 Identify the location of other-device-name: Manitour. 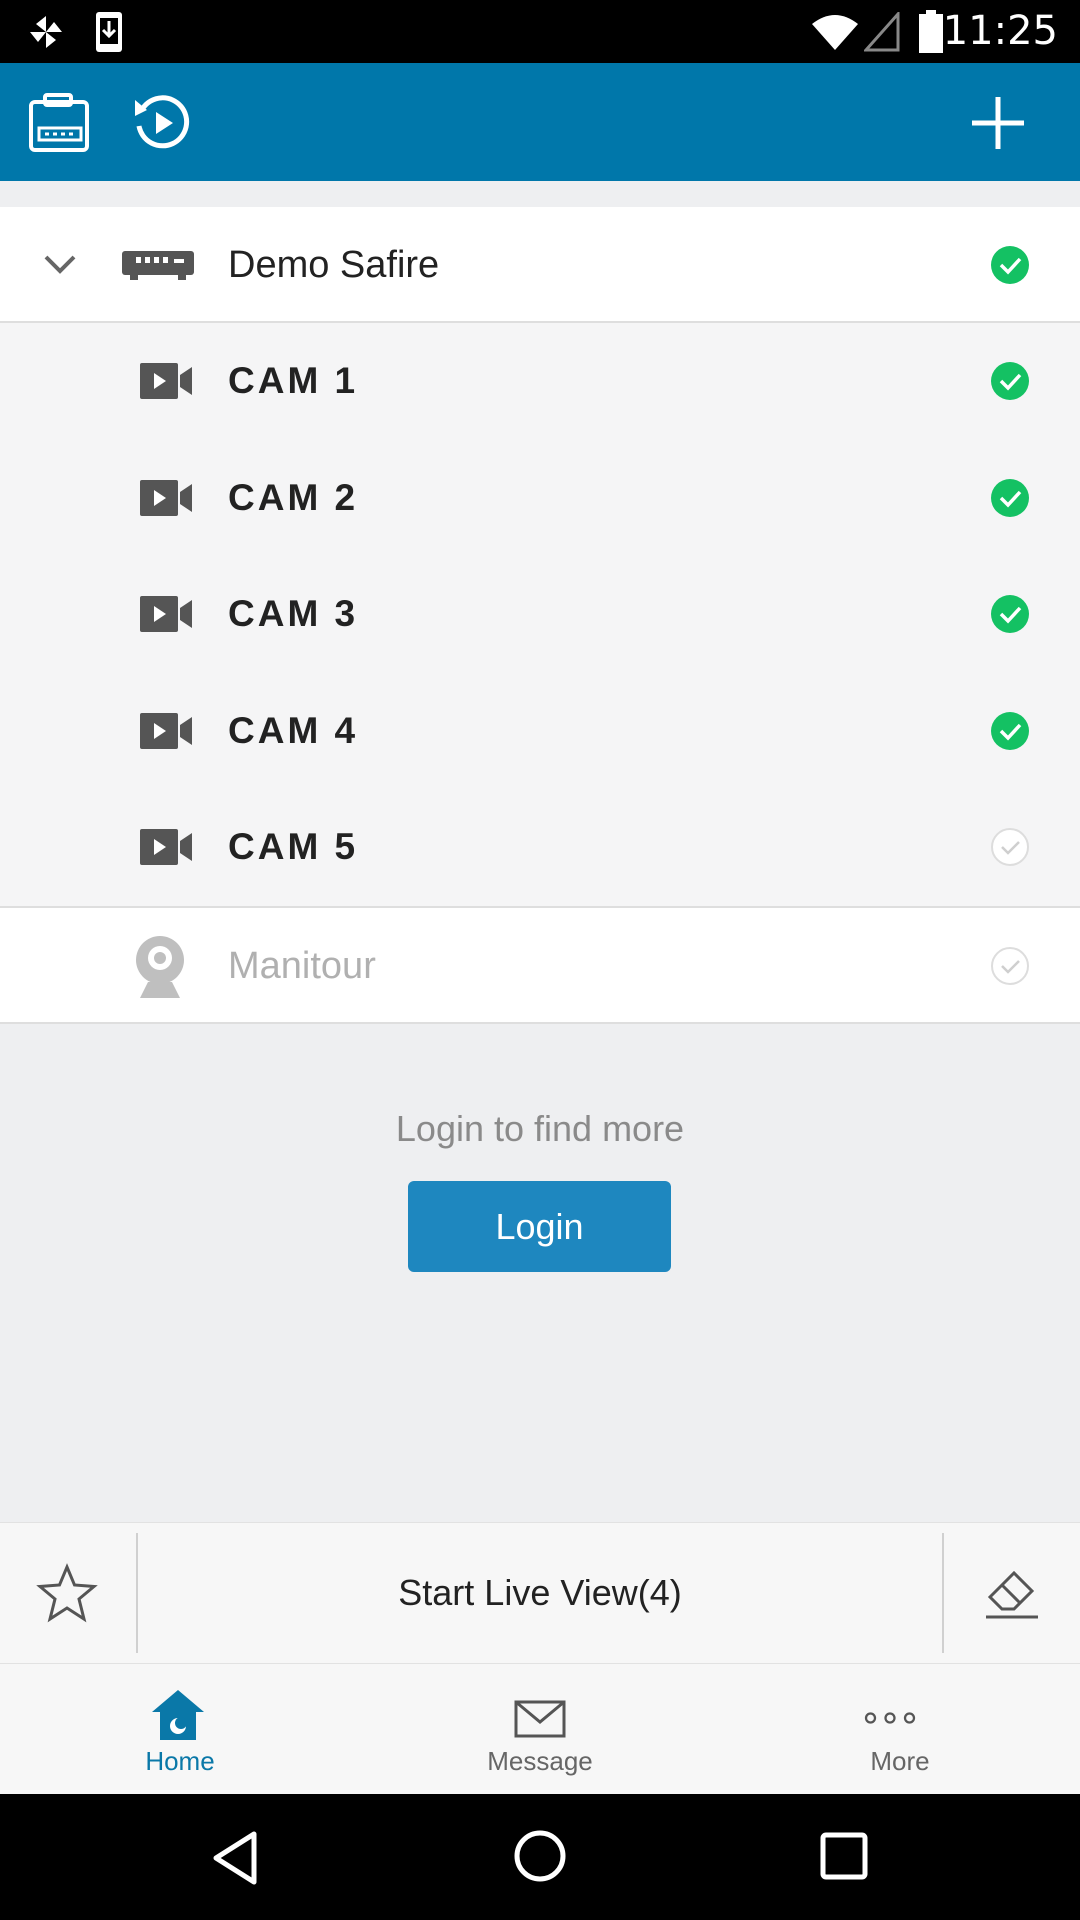
(302, 965).